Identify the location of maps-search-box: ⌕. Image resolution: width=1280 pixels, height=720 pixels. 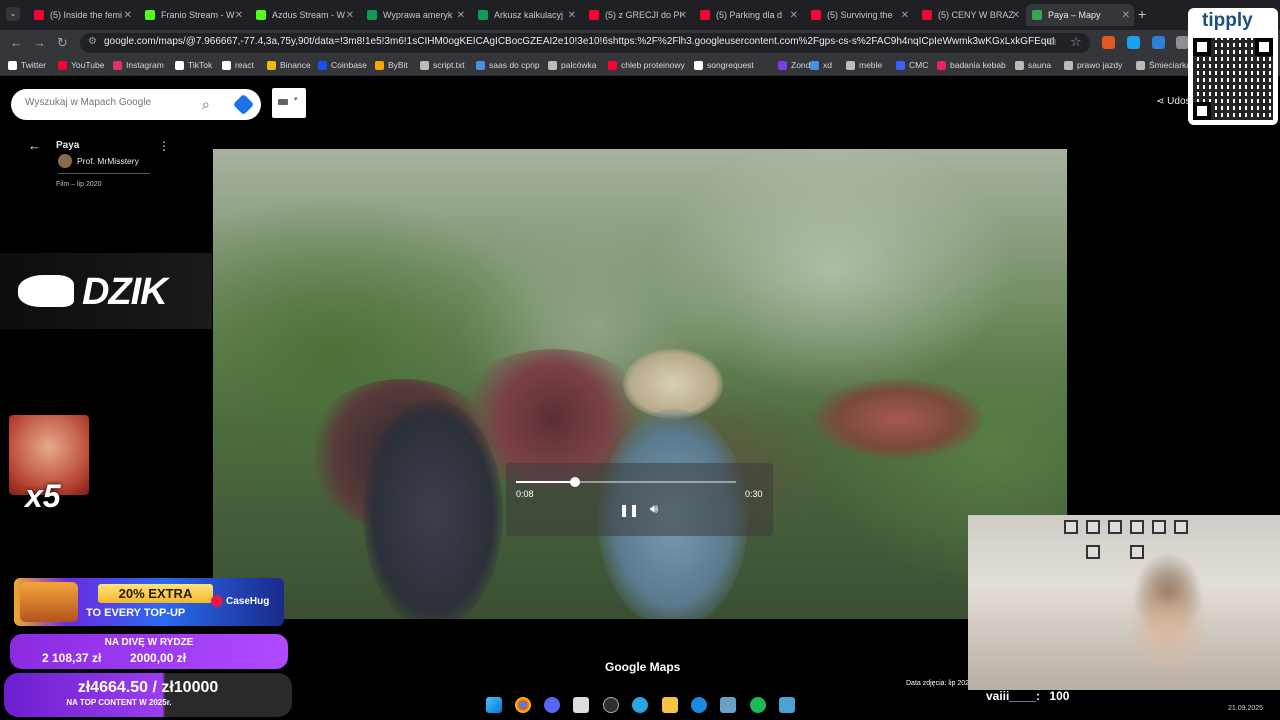
(136, 104).